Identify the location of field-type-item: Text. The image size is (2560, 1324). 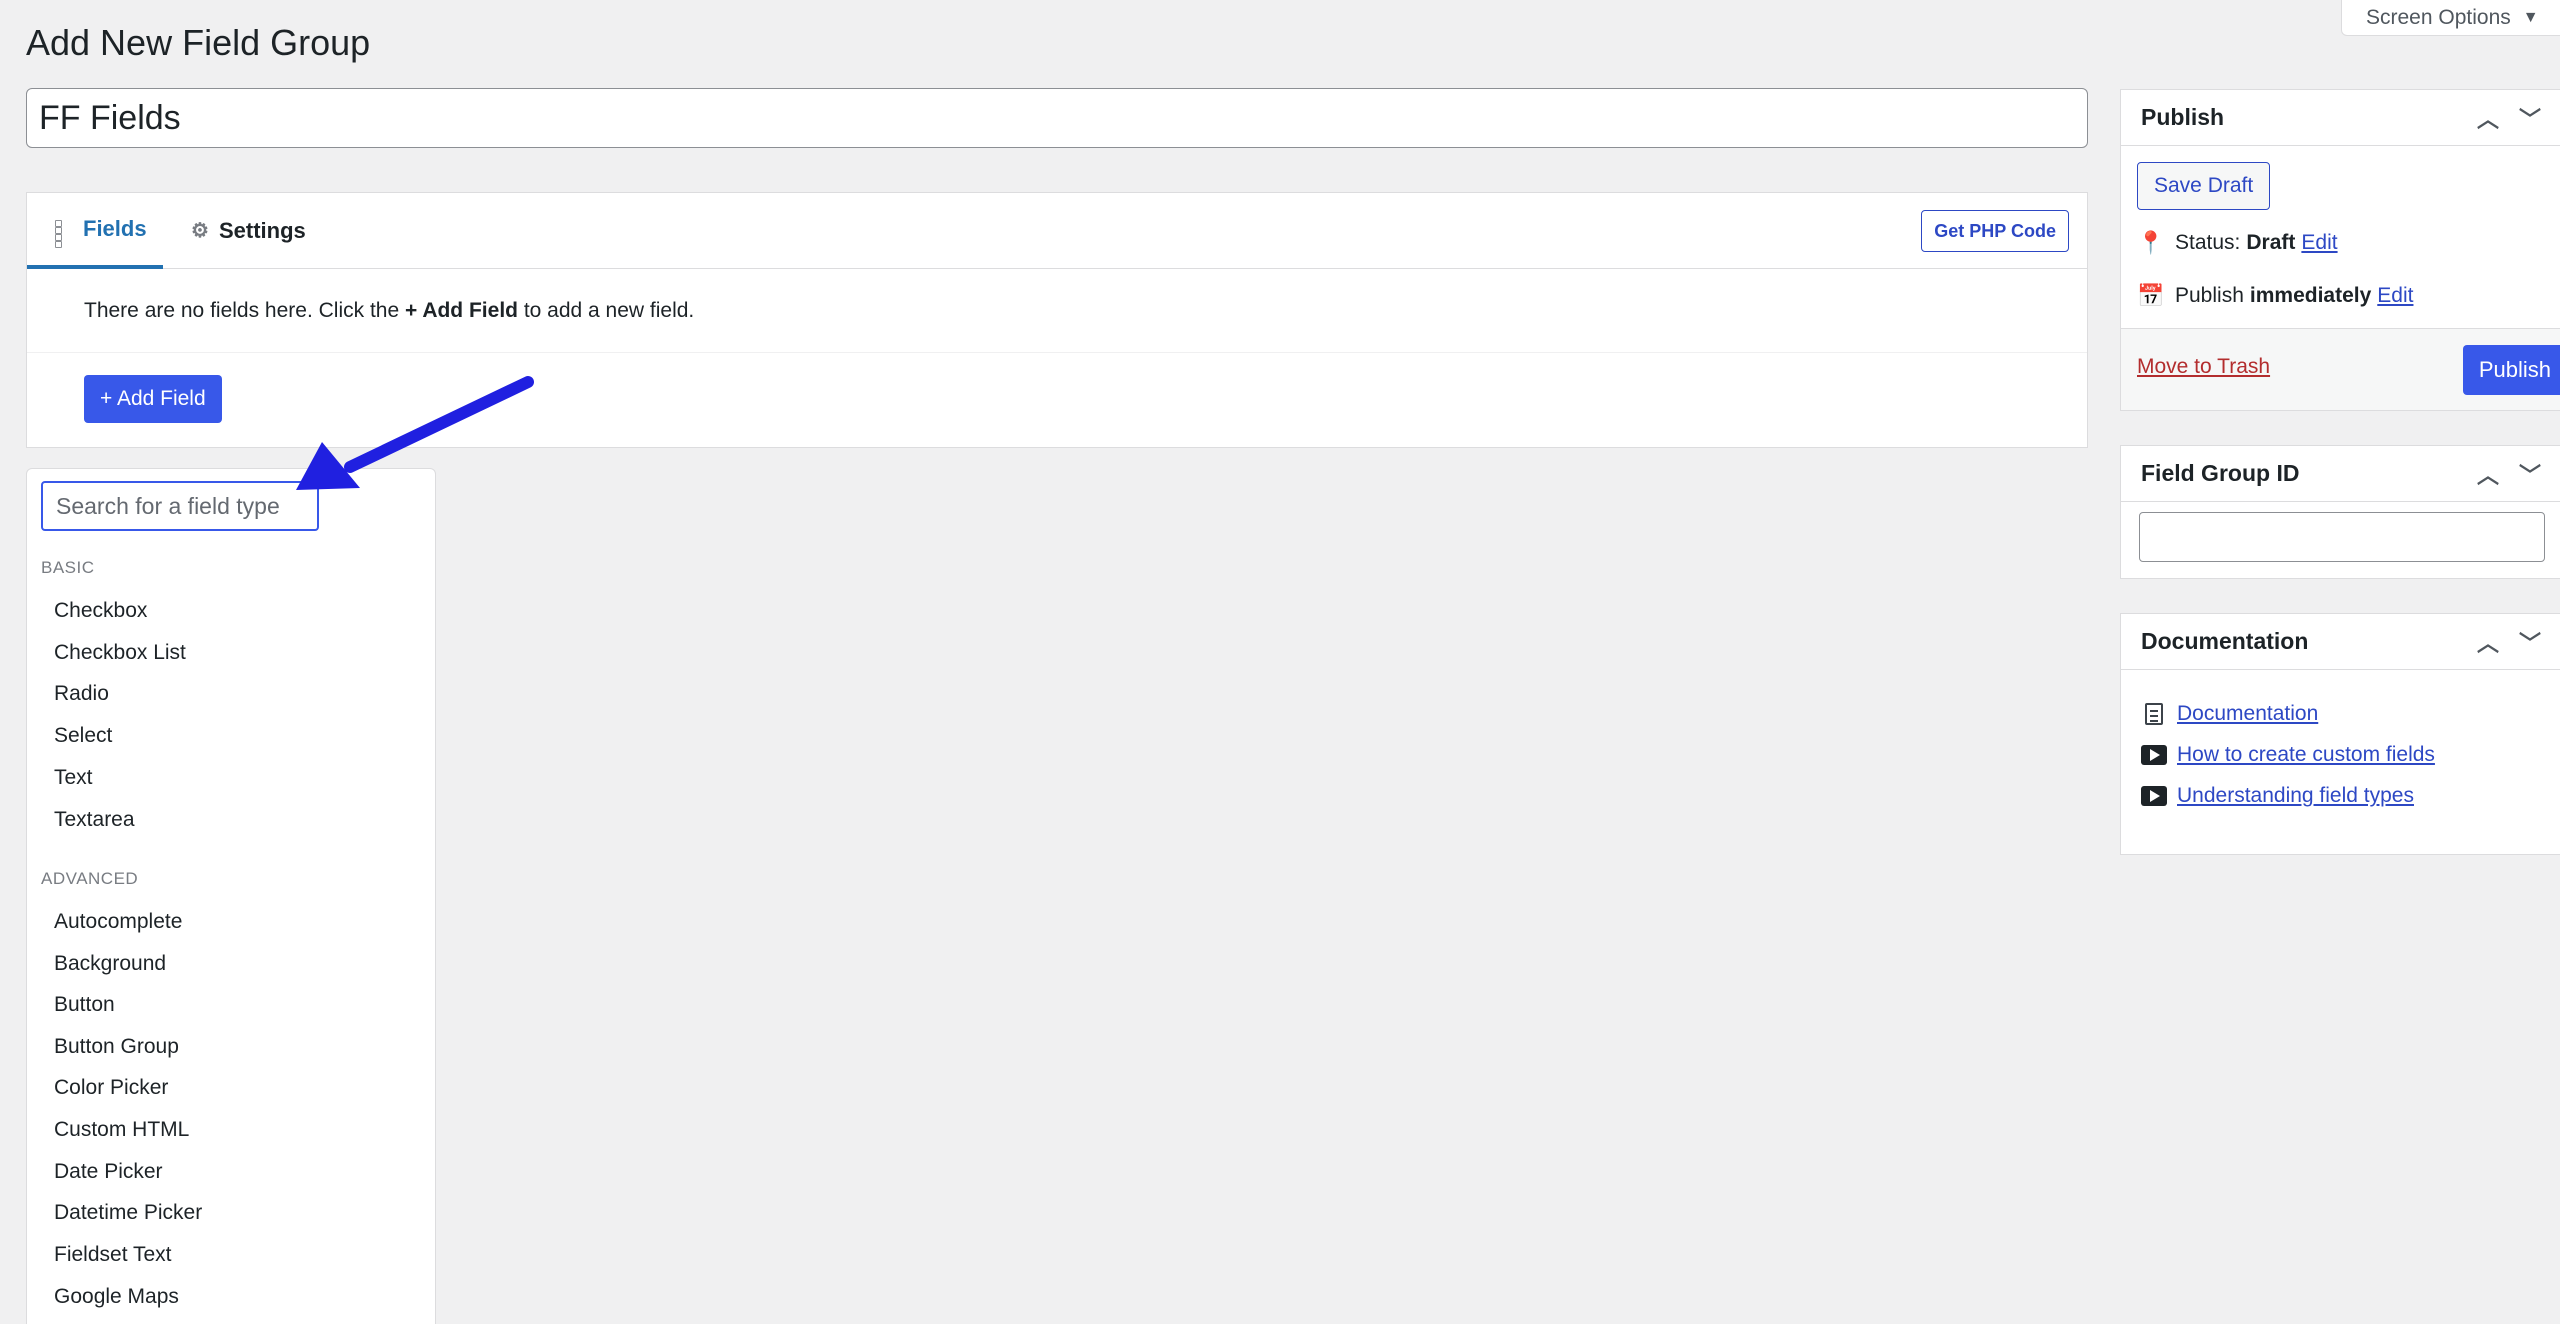
(73, 778).